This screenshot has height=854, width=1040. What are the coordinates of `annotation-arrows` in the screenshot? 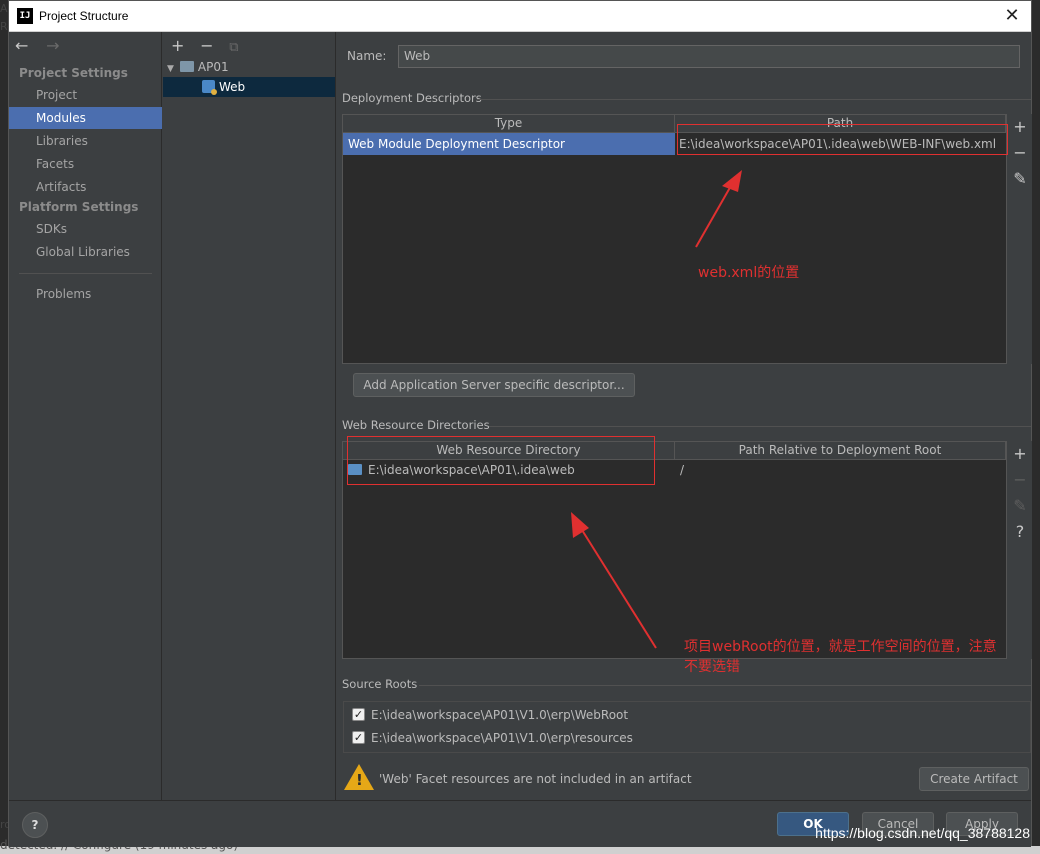 It's located at (656, 409).